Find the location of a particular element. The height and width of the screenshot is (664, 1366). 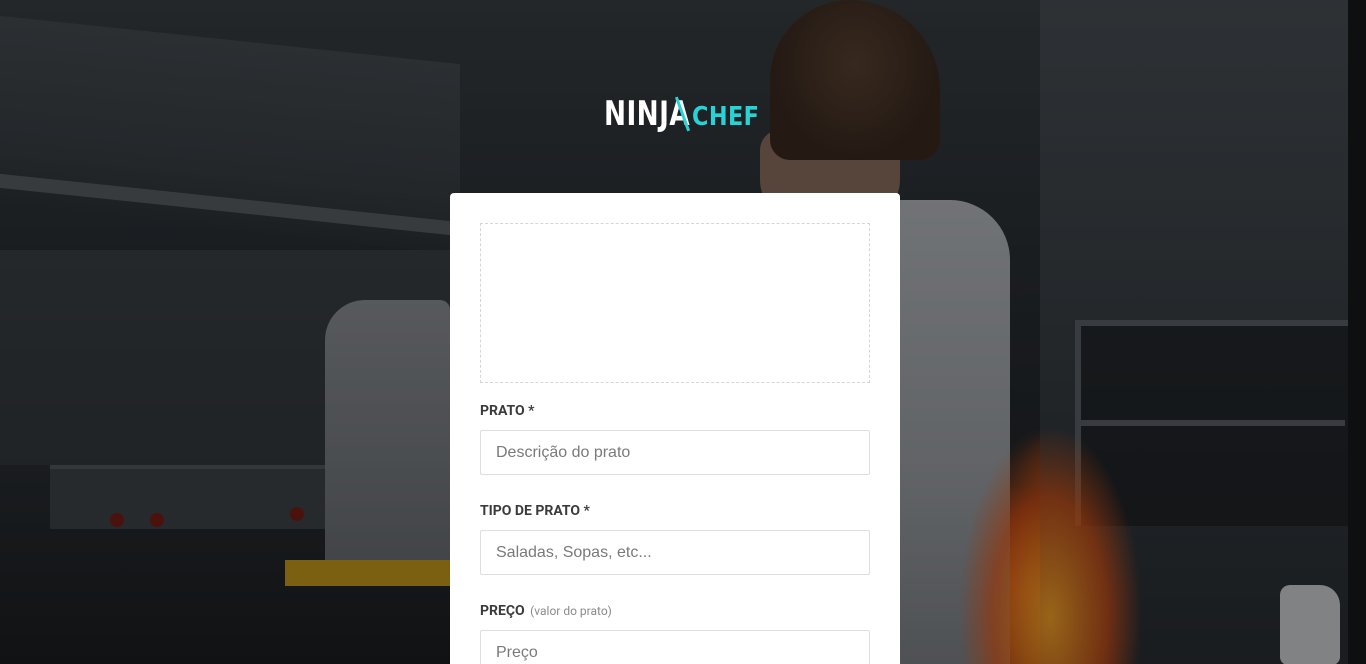

logo-chef-text: CHEF is located at coordinates (726, 117).